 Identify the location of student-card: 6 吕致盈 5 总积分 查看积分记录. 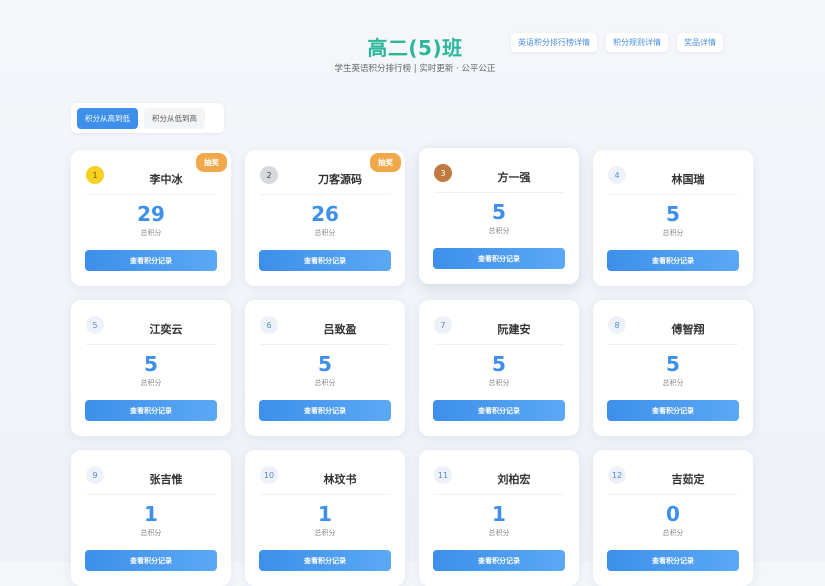
(325, 368).